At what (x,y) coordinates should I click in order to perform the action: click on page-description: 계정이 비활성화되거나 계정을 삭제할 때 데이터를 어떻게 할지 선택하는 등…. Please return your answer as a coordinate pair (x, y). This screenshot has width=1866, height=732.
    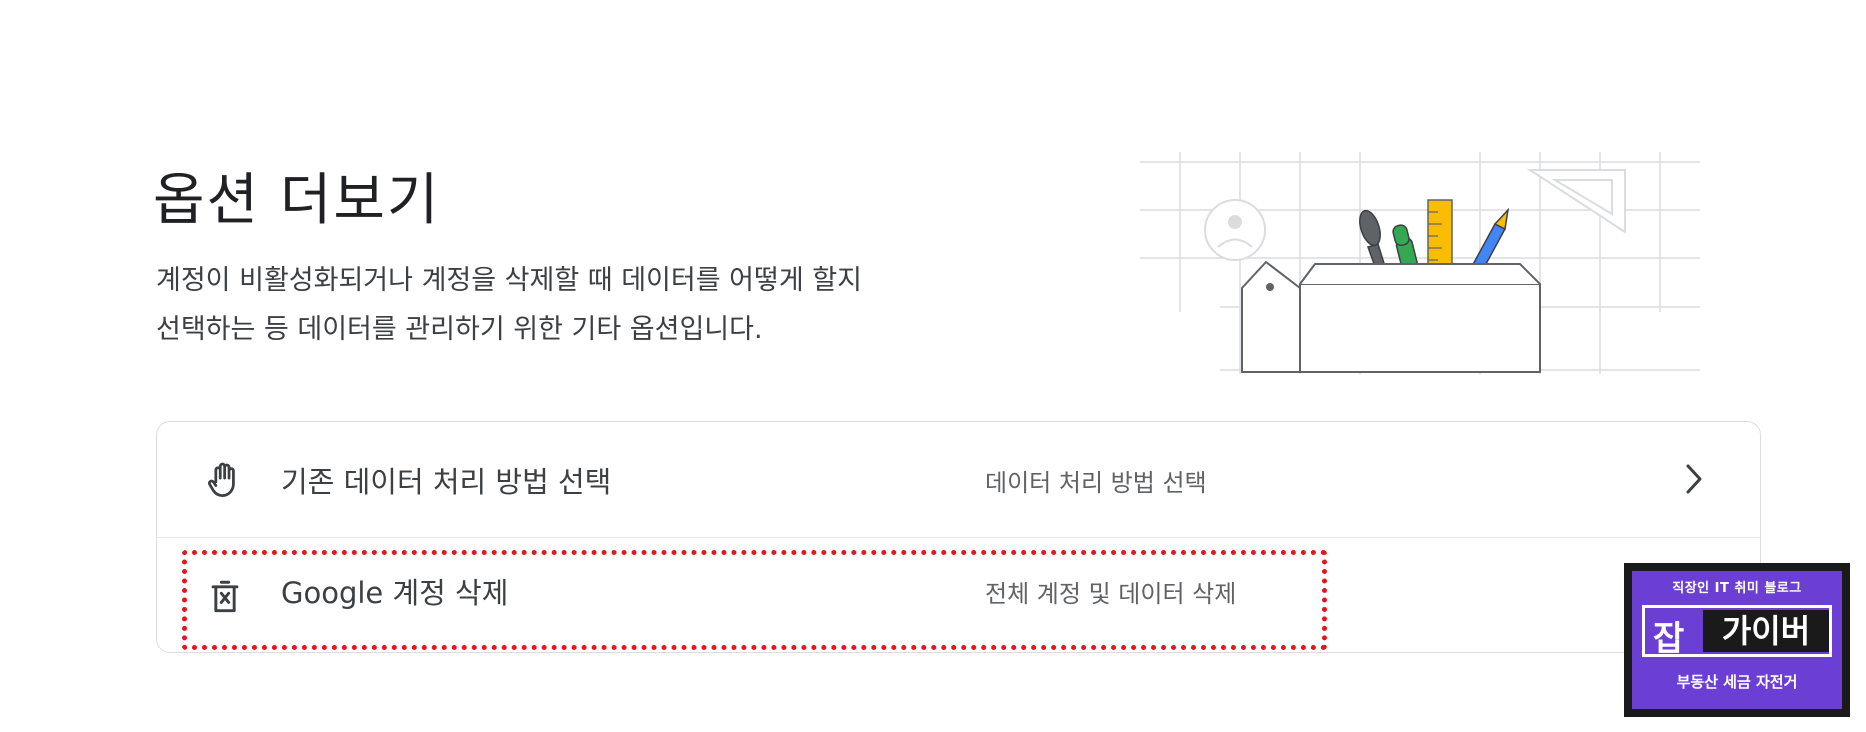
    Looking at the image, I should click on (606, 305).